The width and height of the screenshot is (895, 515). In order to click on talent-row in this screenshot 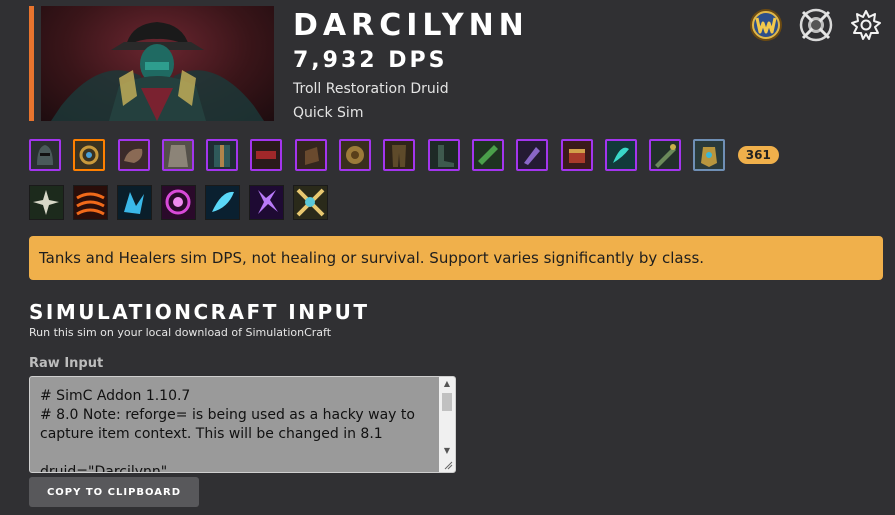, I will do `click(183, 202)`.